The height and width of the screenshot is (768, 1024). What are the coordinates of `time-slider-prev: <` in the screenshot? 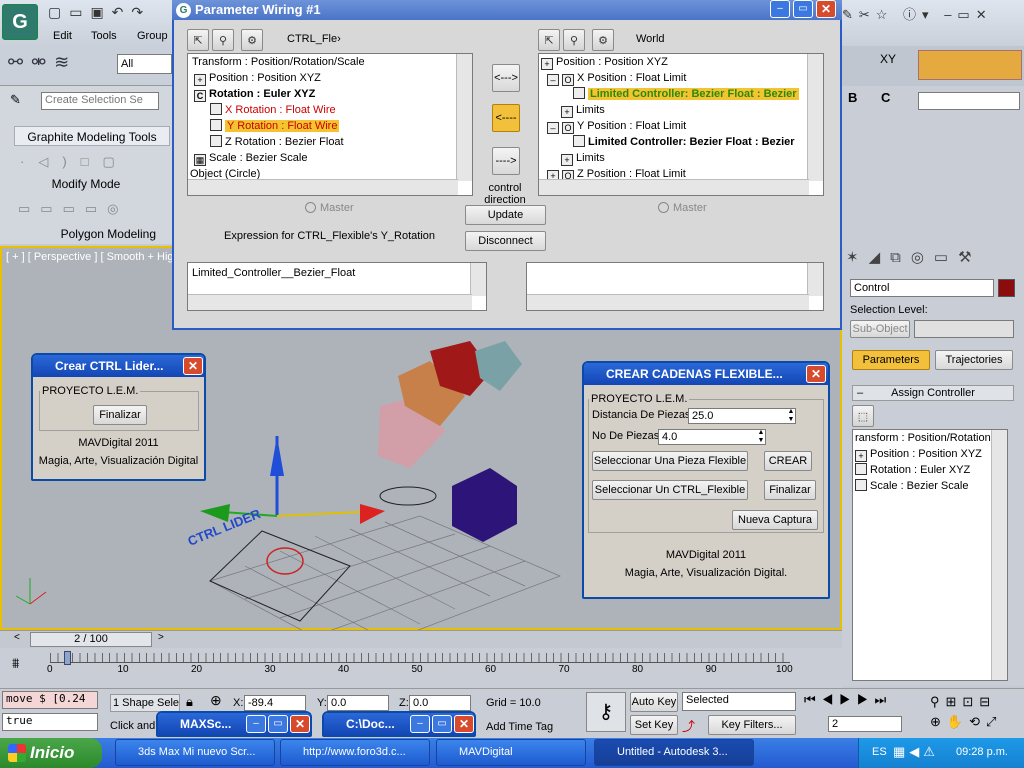 It's located at (17, 637).